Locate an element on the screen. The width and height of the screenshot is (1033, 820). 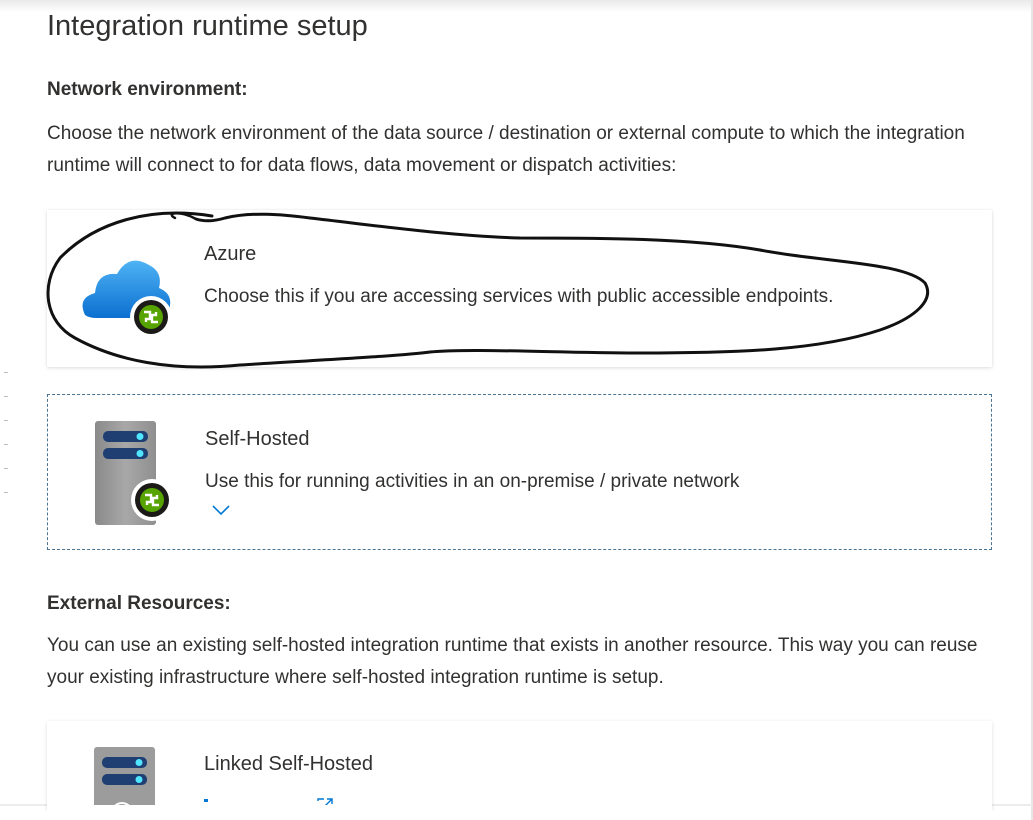
left-edge-marks is located at coordinates (6, 435).